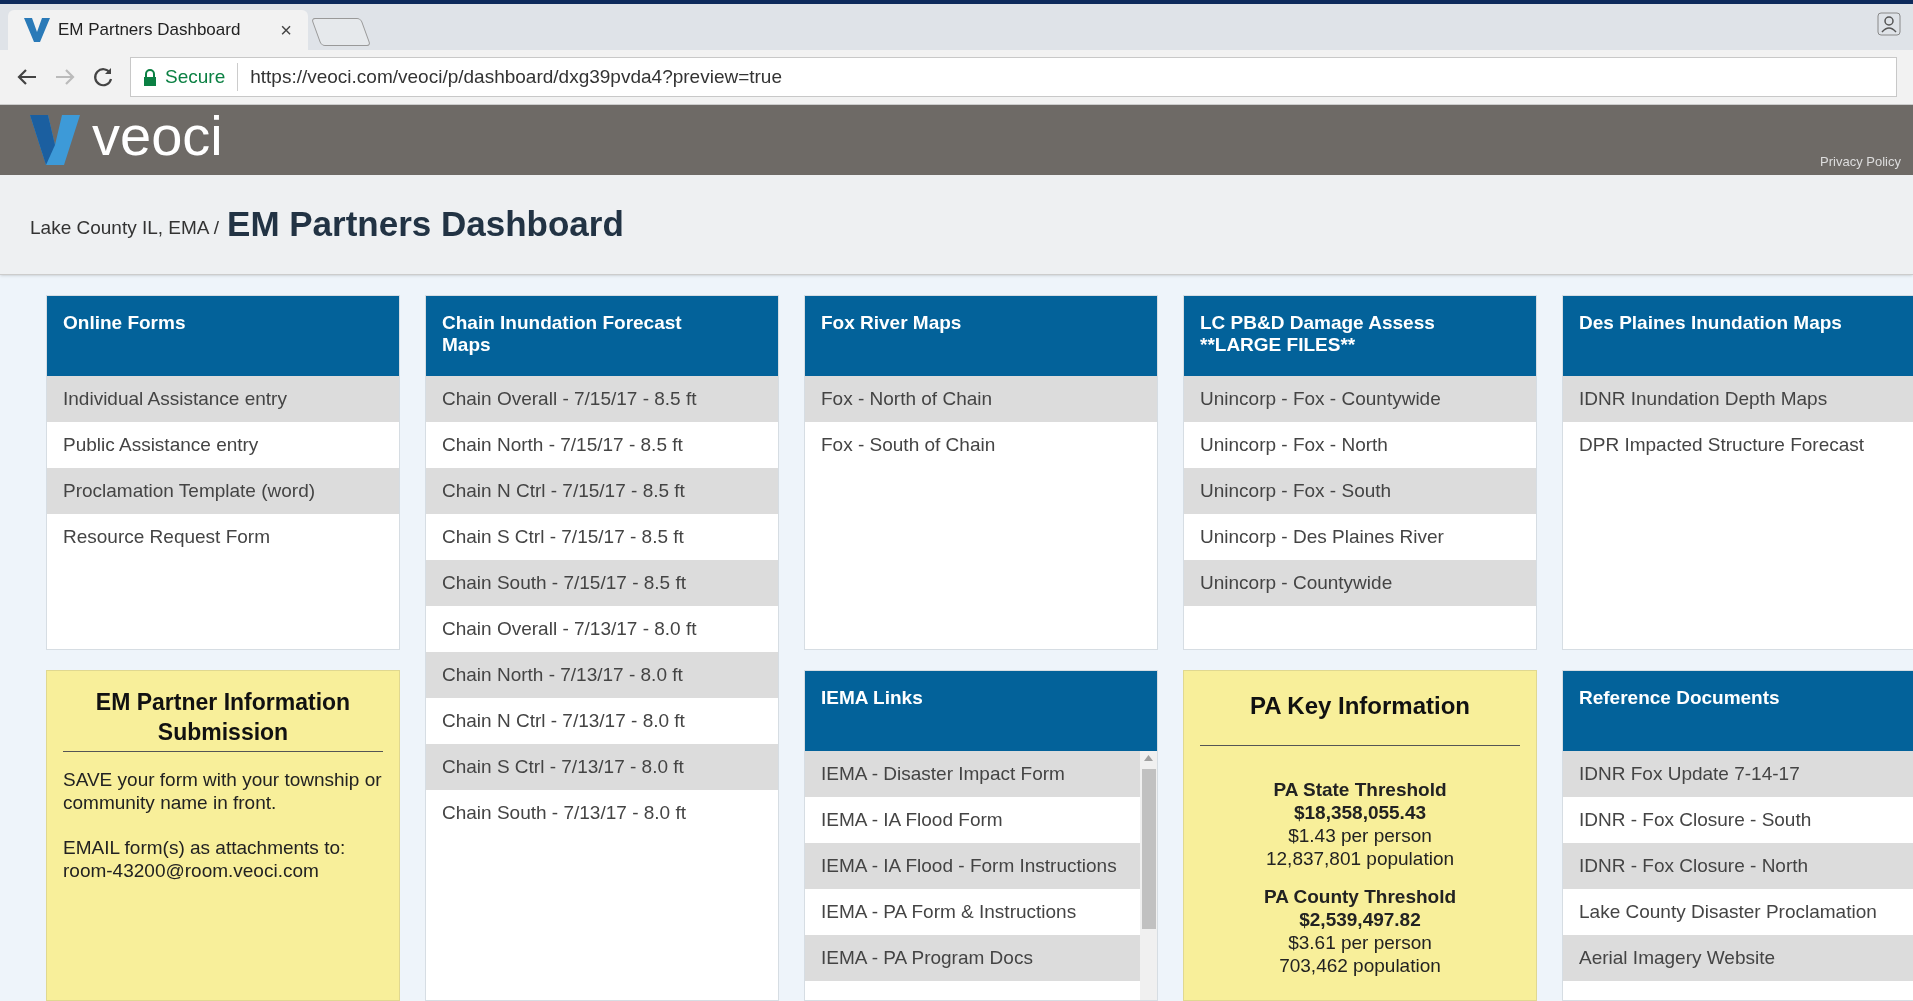 The width and height of the screenshot is (1913, 1001). What do you see at coordinates (157, 136) in the screenshot?
I see `logo-text: veoci` at bounding box center [157, 136].